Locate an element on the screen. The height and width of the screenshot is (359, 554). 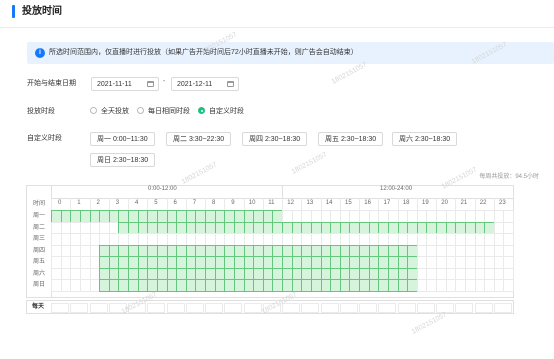
hour-label: 1 is located at coordinates (79, 203).